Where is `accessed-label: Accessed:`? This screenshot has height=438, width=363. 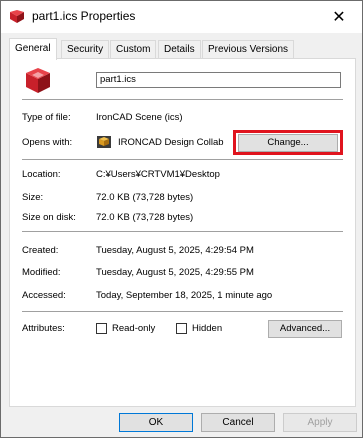
accessed-label: Accessed: is located at coordinates (44, 295).